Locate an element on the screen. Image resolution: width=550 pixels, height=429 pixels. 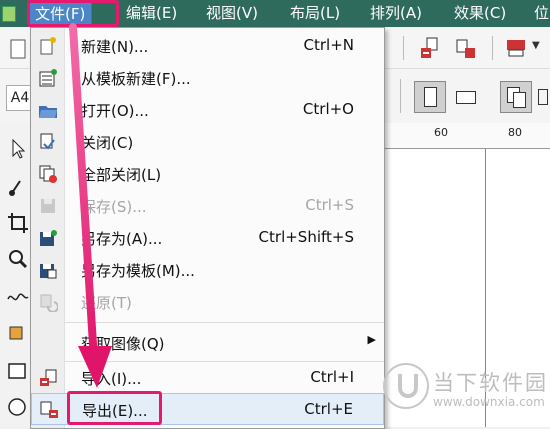
menu-arrange: 排列(A) is located at coordinates (396, 13).